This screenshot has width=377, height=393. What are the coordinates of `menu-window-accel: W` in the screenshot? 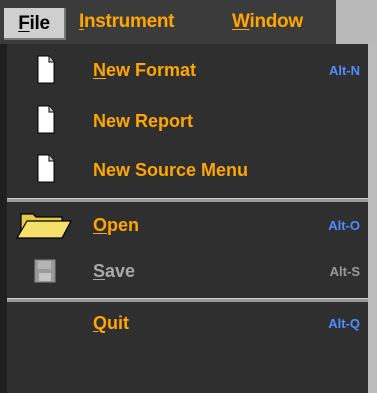 It's located at (241, 21).